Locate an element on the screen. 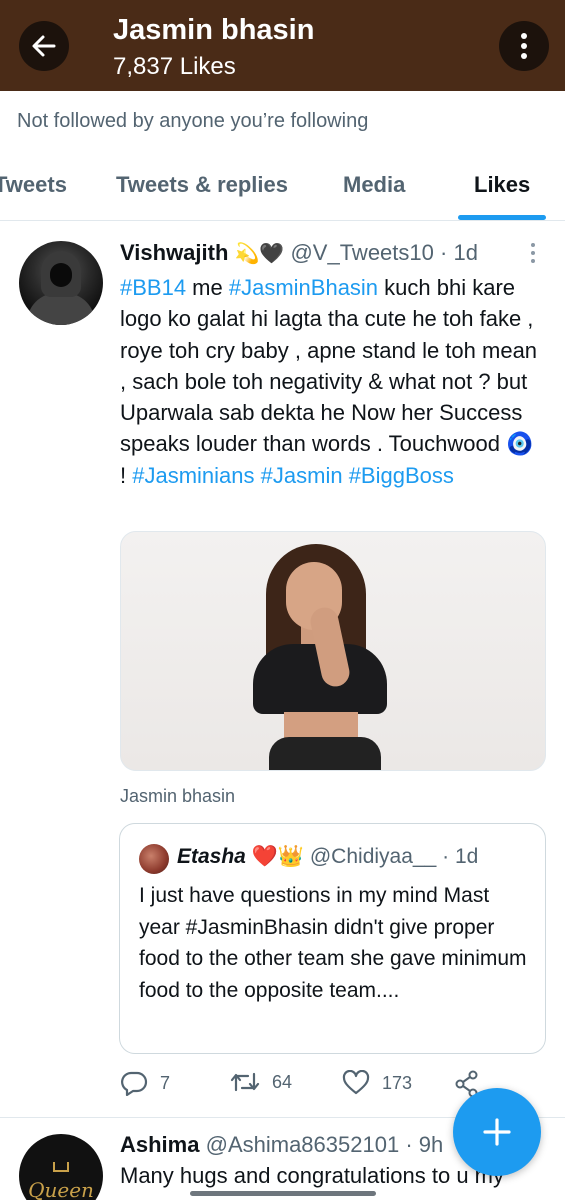 The height and width of the screenshot is (1200, 565). profile-tabs: Tweets Tweets & replies Media Likes is located at coordinates (282, 185).